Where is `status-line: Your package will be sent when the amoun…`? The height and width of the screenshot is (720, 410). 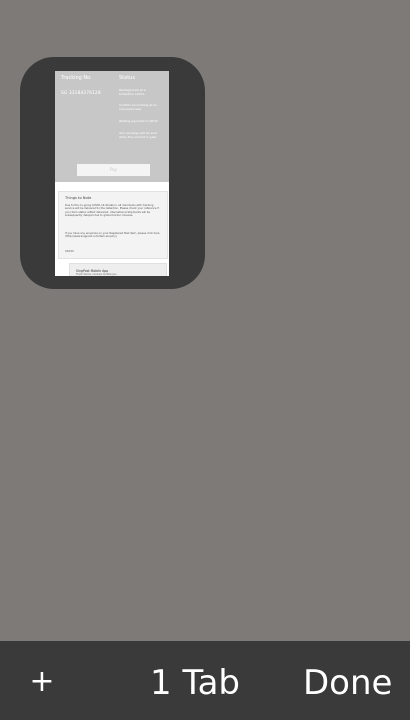
status-line: Your package will be sent when the amoun… is located at coordinates (138, 135).